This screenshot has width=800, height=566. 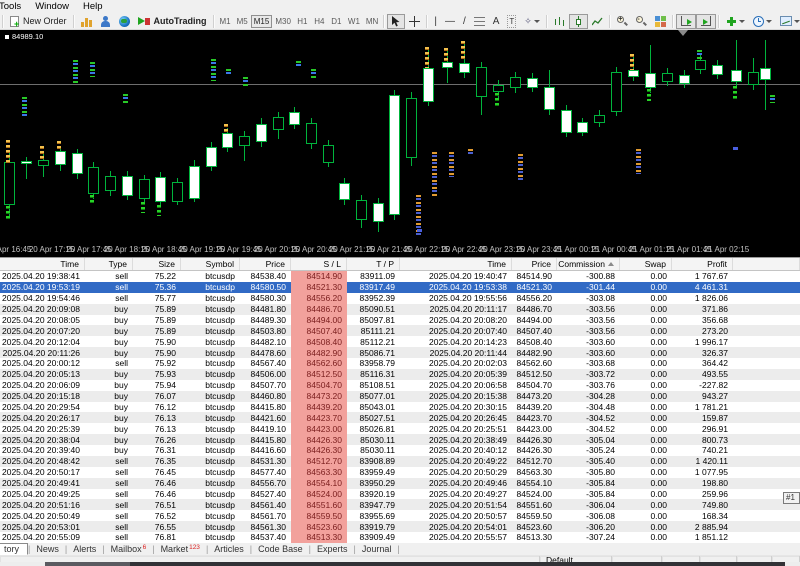 I want to click on column-header-tp: T / P, so click(x=373, y=264).